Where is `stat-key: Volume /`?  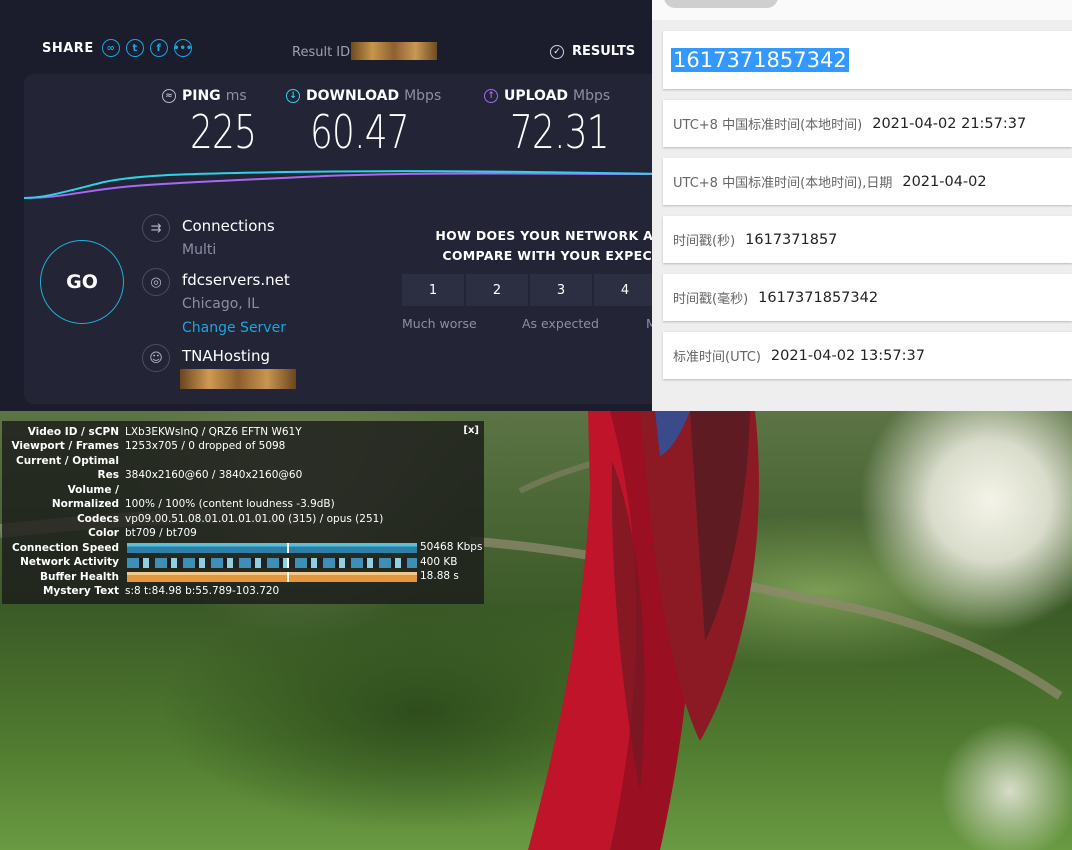 stat-key: Volume / is located at coordinates (93, 490).